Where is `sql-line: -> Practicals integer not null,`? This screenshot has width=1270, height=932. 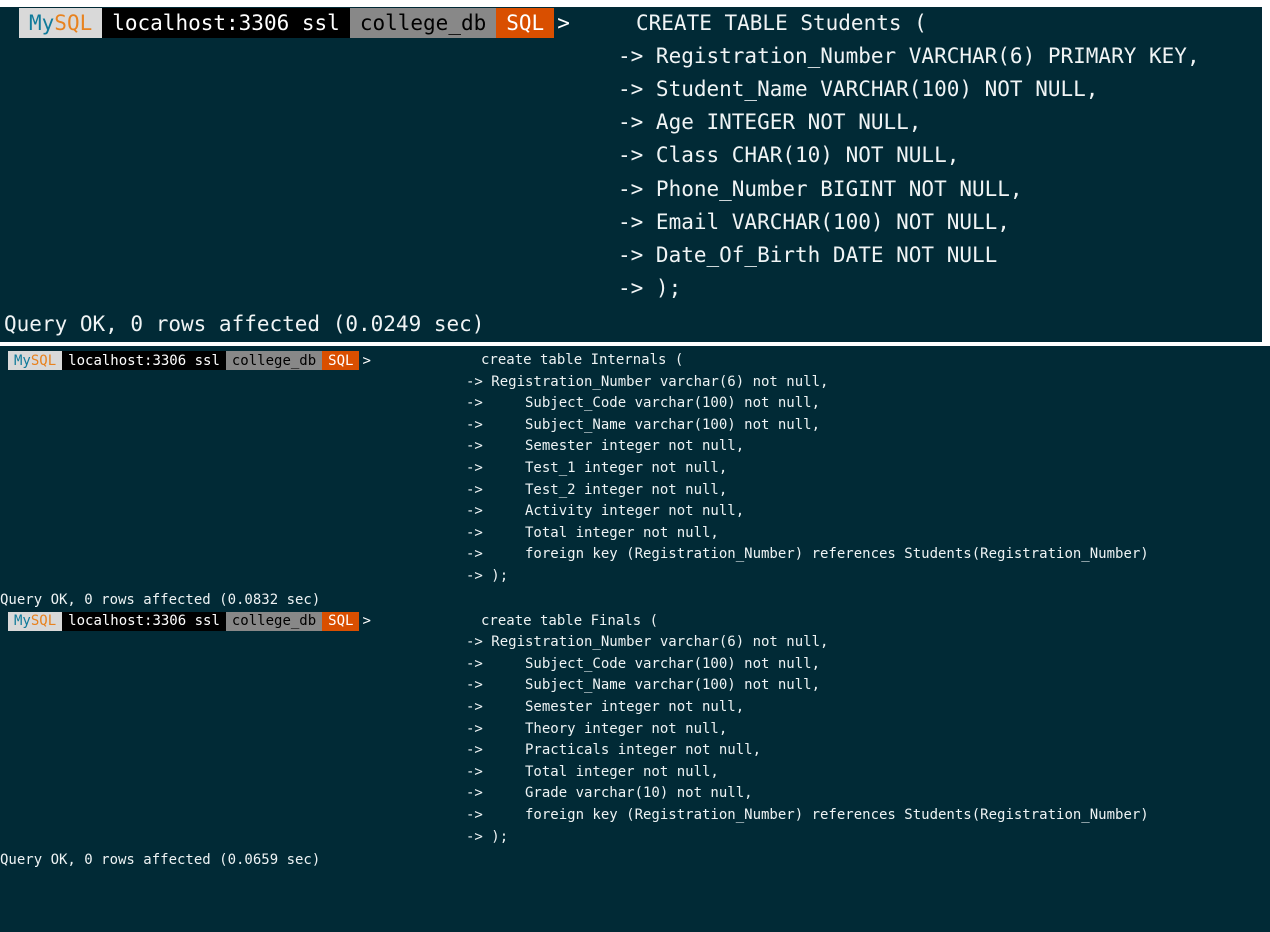 sql-line: -> Practicals integer not null, is located at coordinates (614, 750).